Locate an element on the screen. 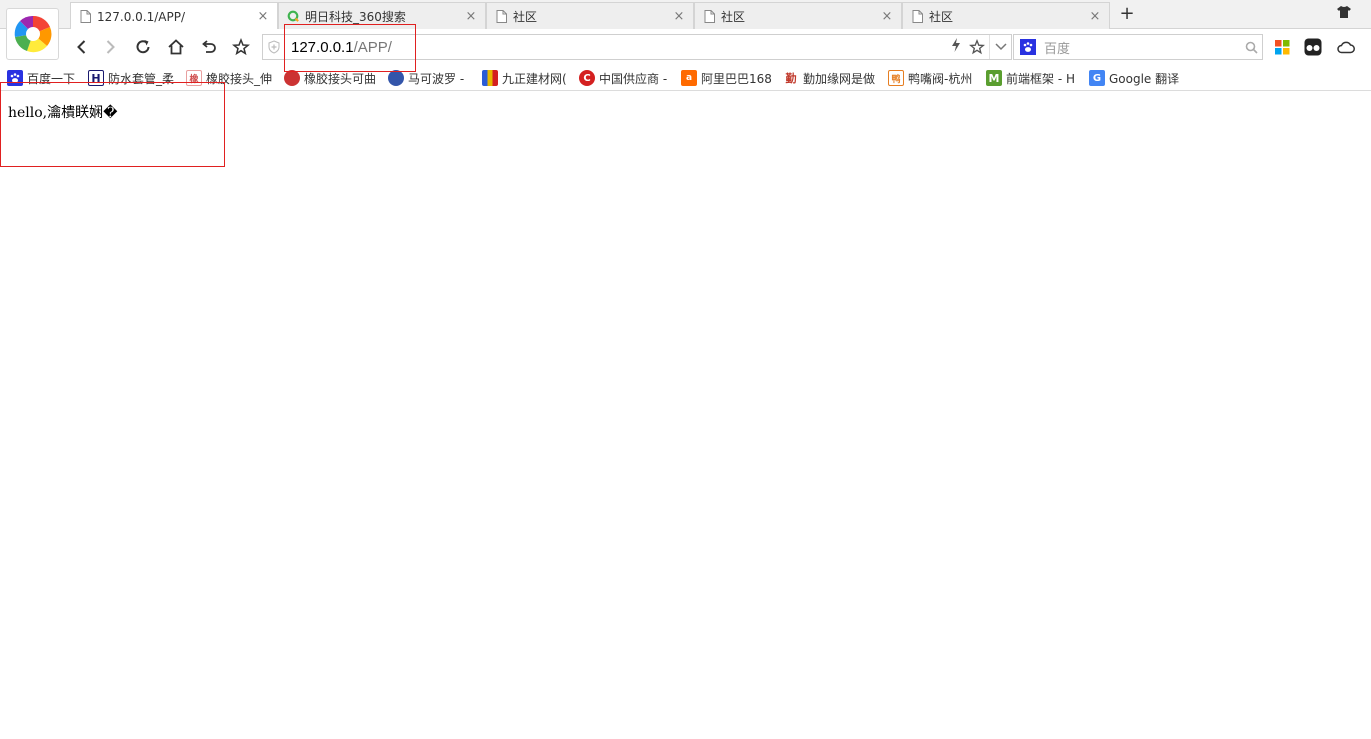 The image size is (1371, 739). marco-polo-icon is located at coordinates (396, 78).